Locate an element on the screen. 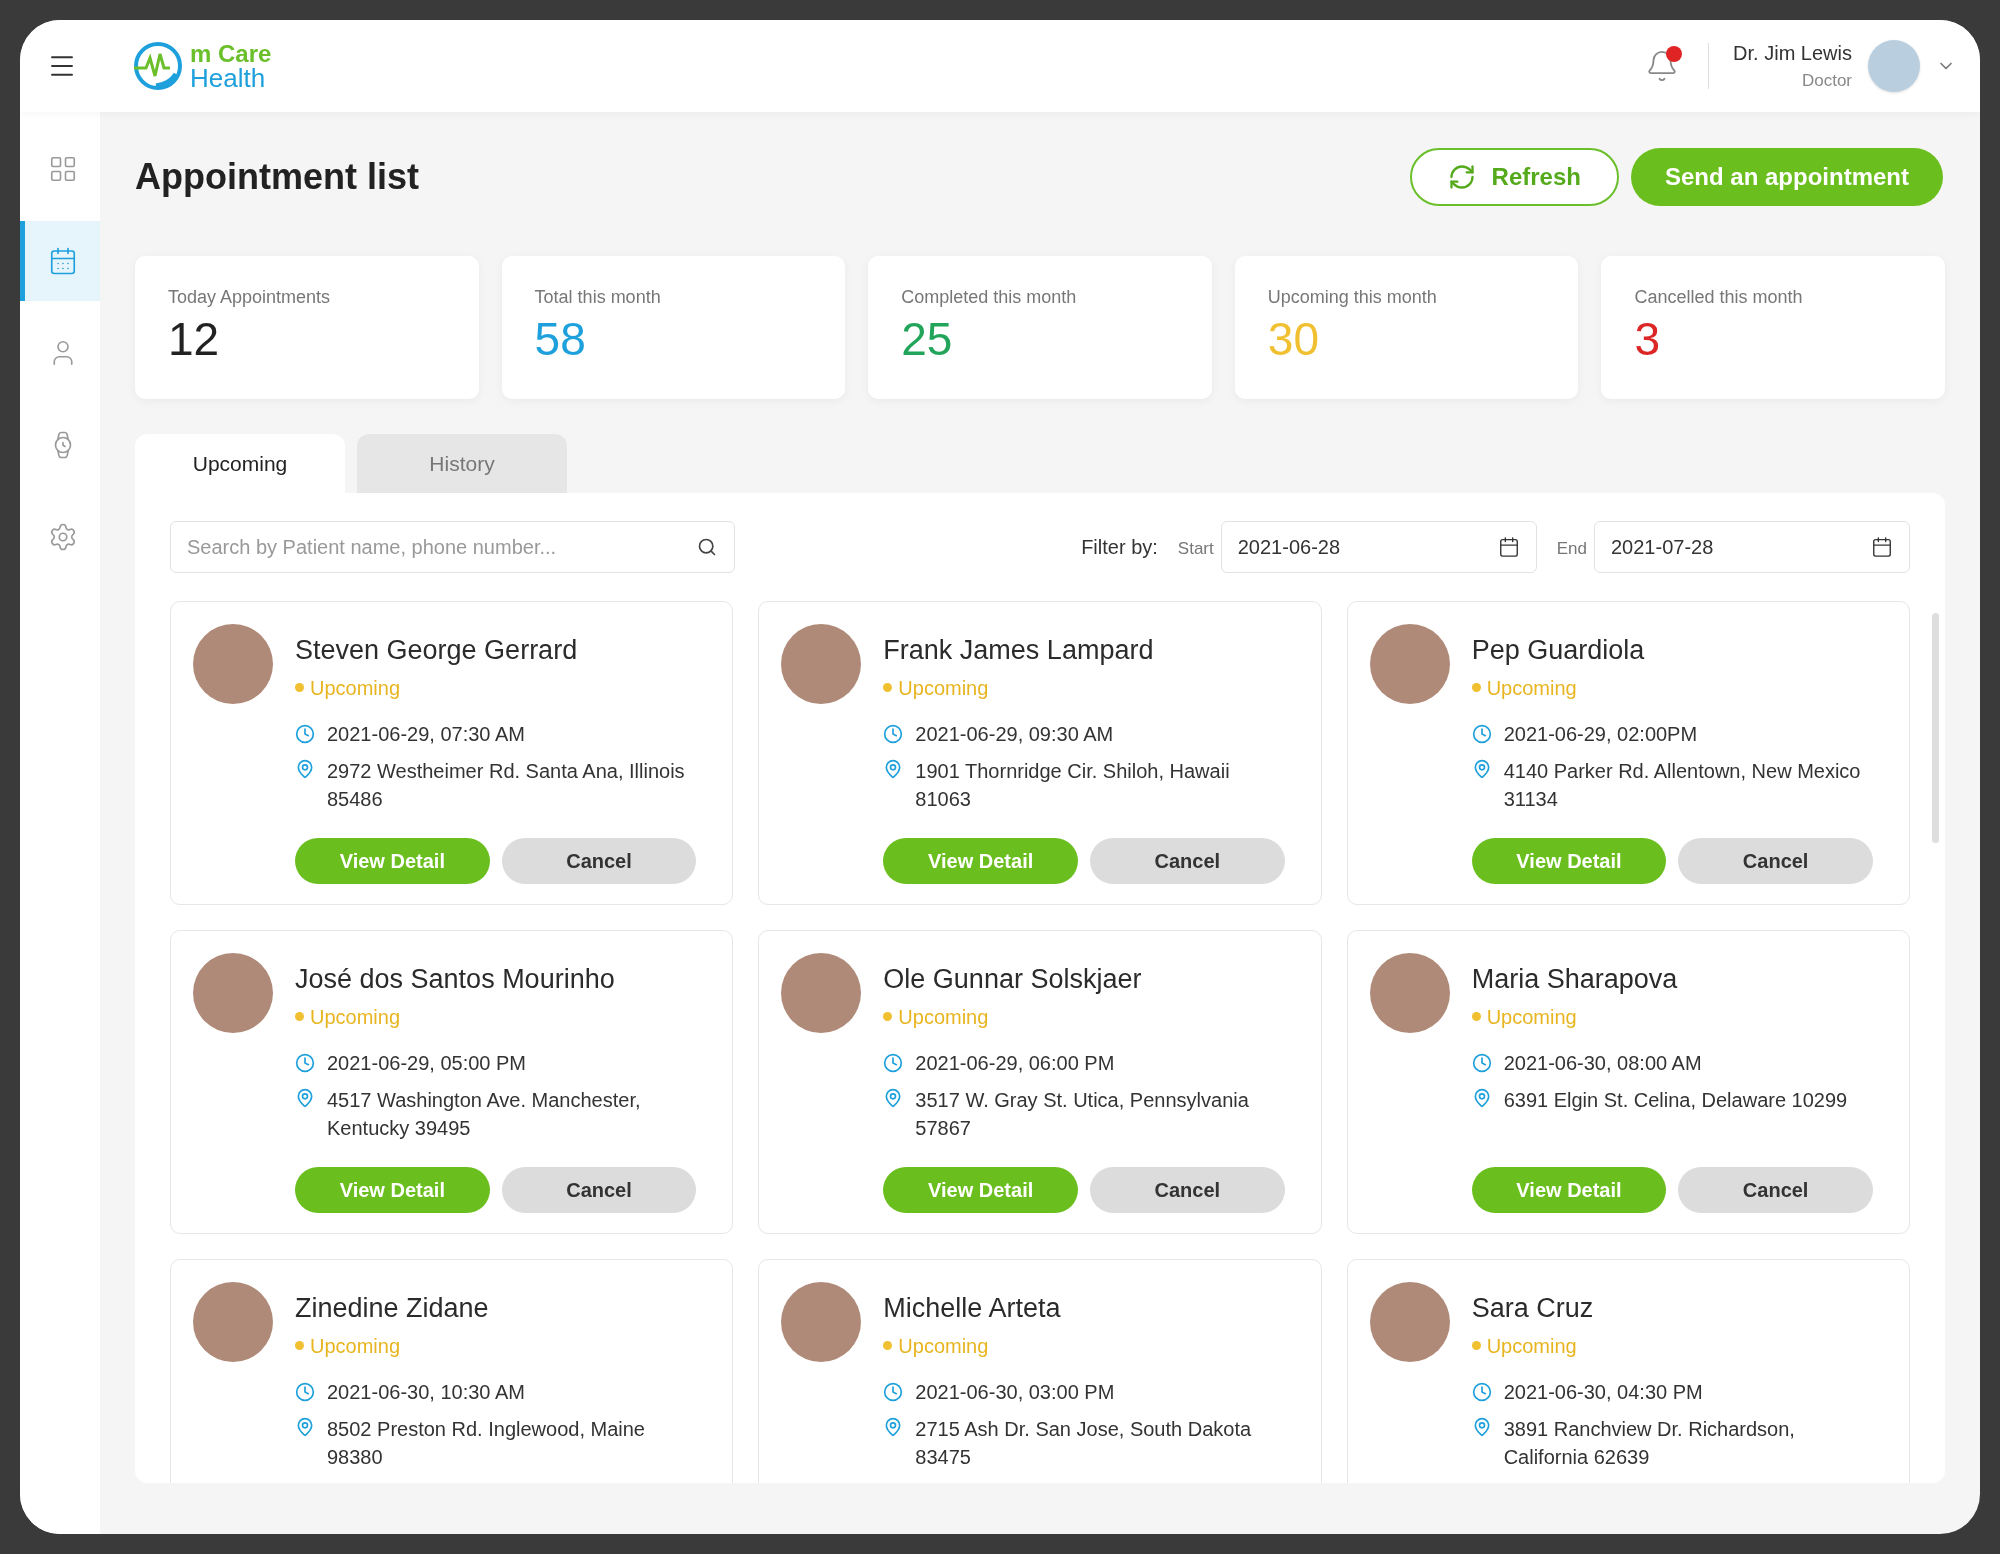  page-title: Appointment list is located at coordinates (277, 177).